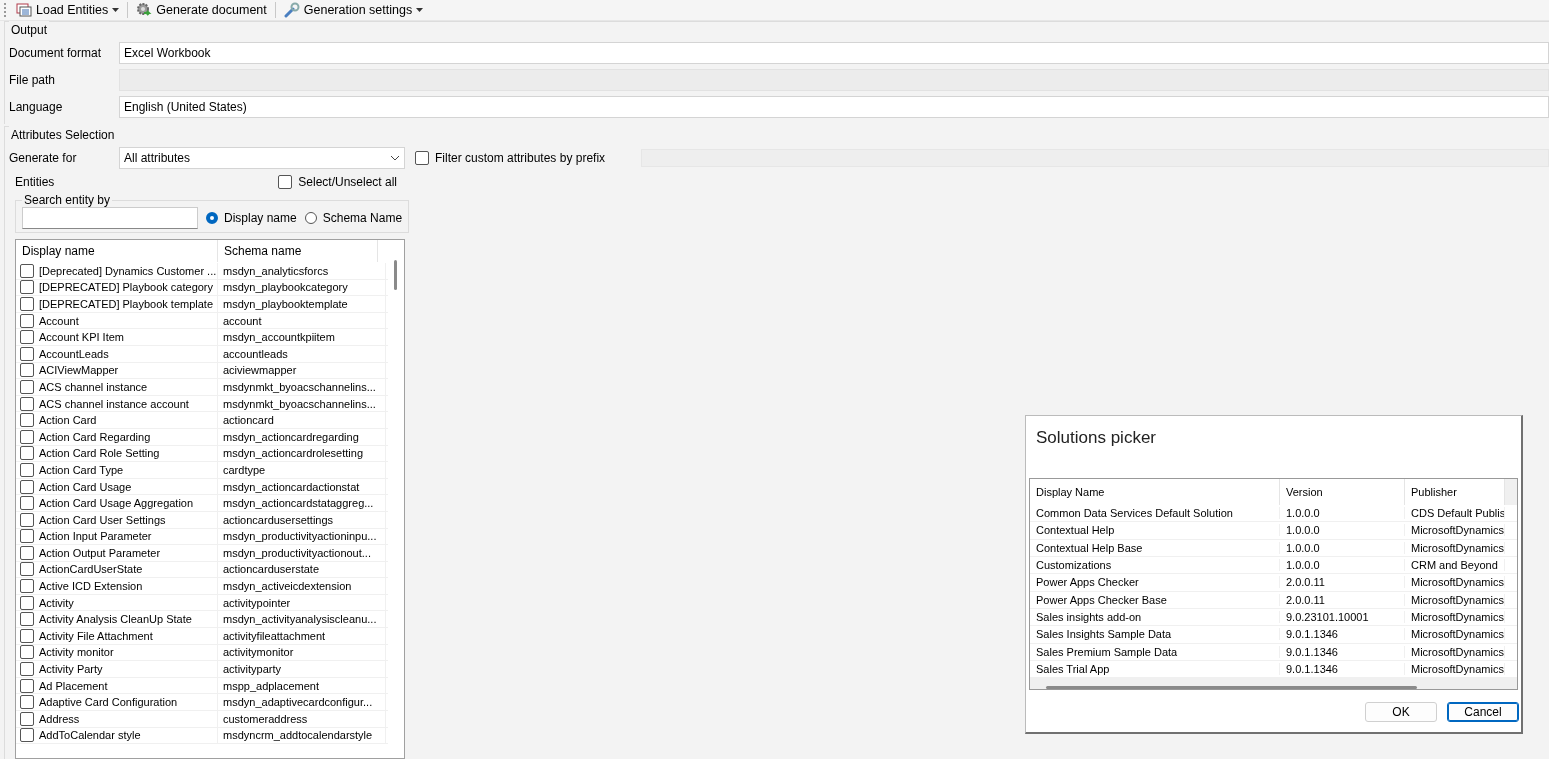 The image size is (1549, 759). What do you see at coordinates (265, 718) in the screenshot?
I see `table-cell: customeraddress` at bounding box center [265, 718].